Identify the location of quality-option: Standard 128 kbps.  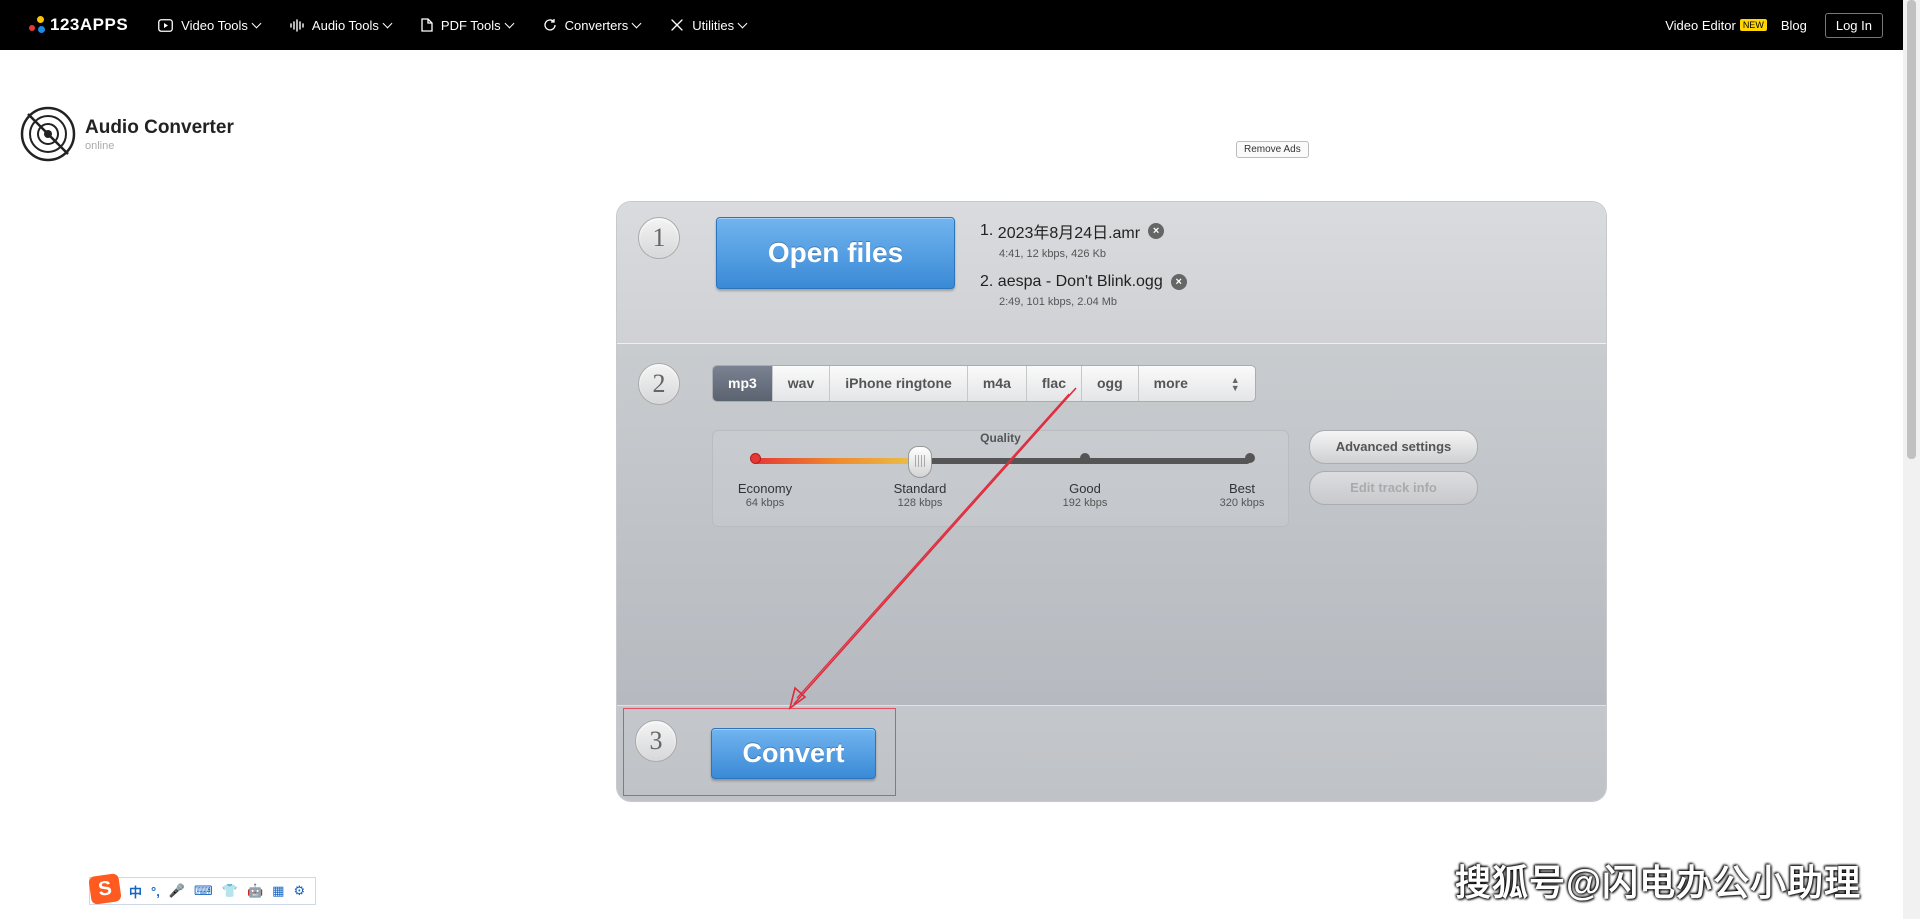
(920, 495).